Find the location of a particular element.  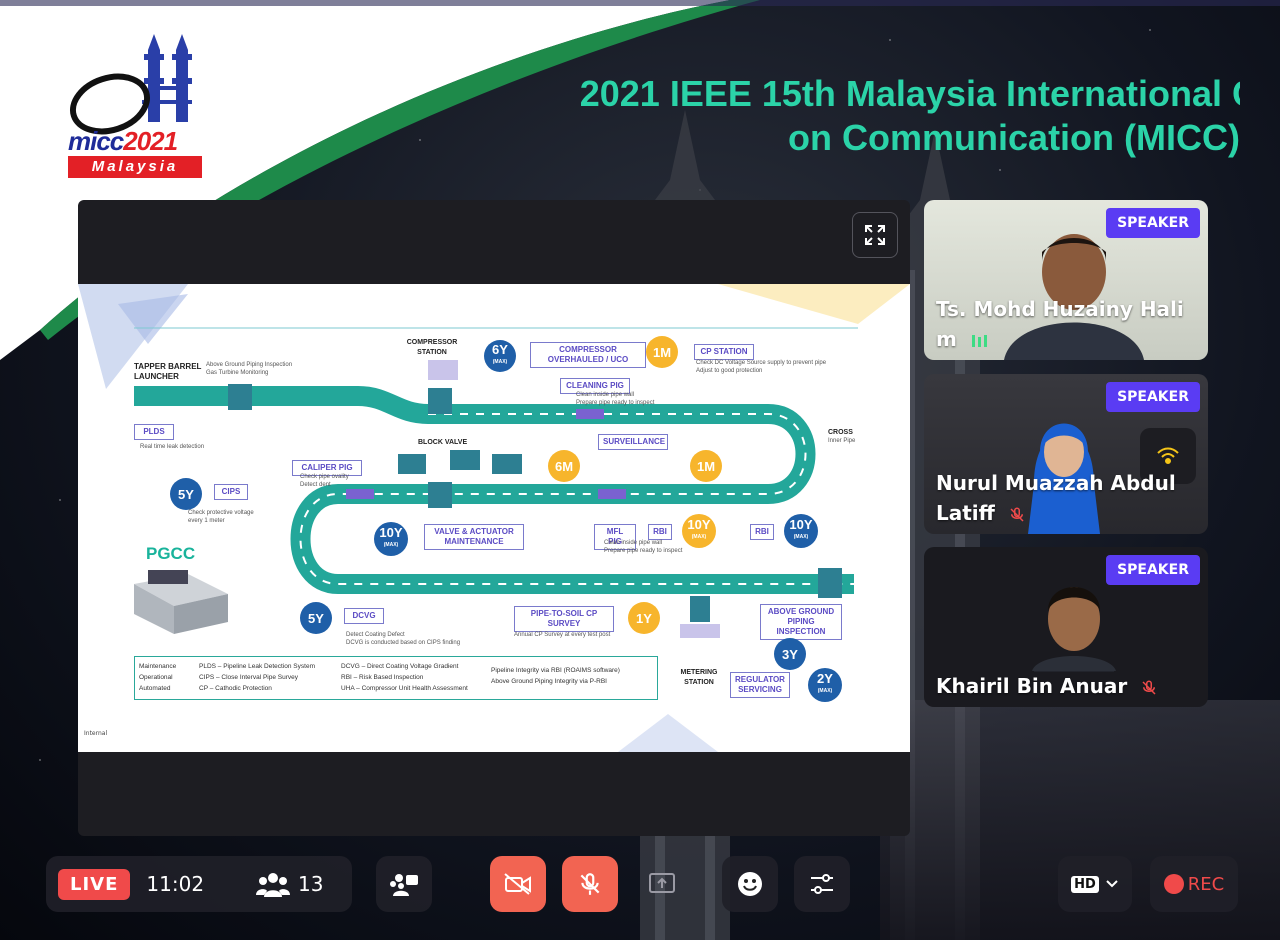

camera-off-icon is located at coordinates (517, 884).